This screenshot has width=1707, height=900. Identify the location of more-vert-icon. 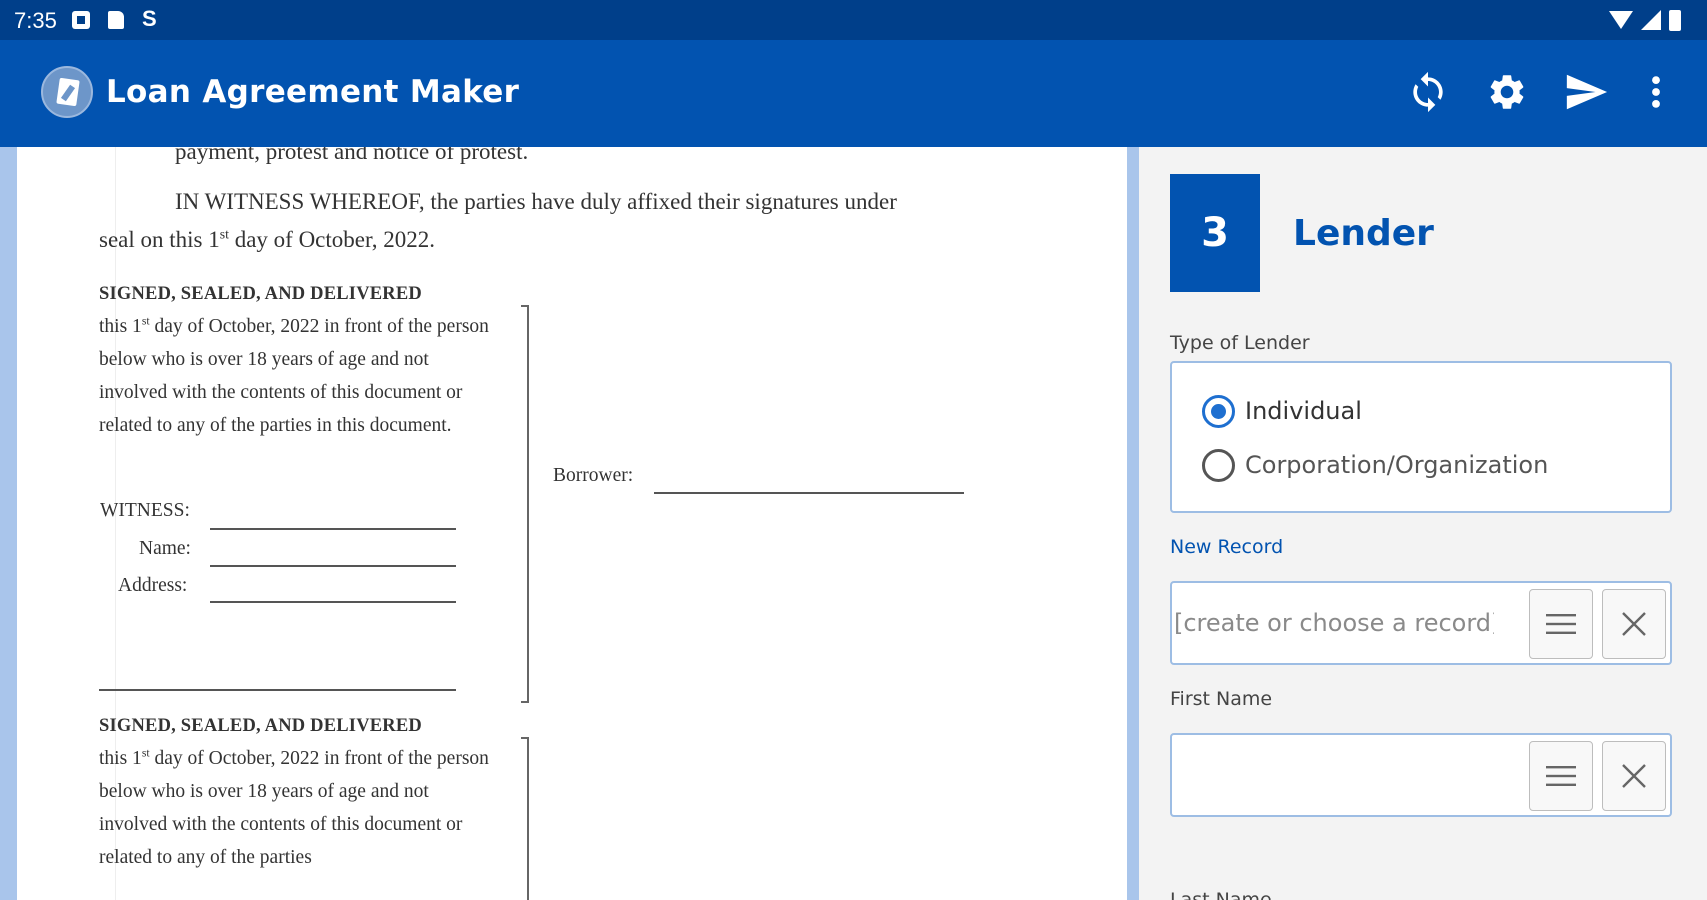
(1656, 92).